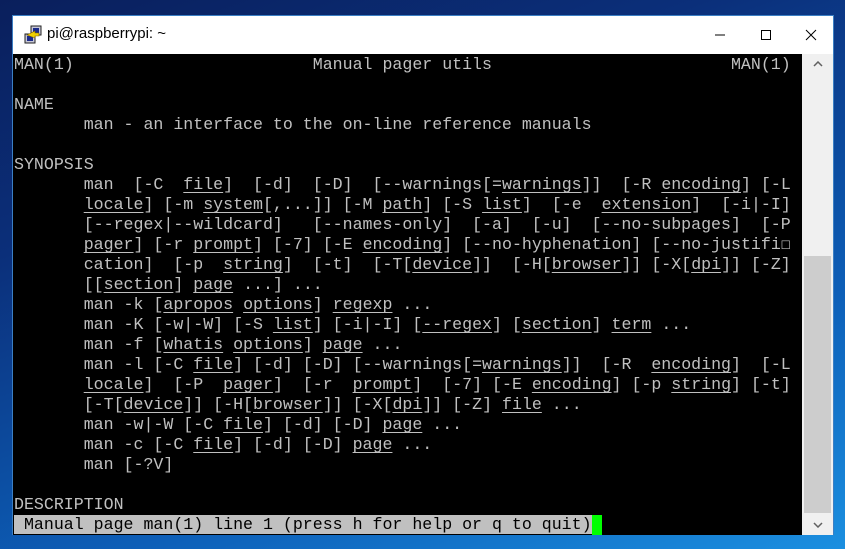 The image size is (845, 549). I want to click on maximize-button, so click(766, 35).